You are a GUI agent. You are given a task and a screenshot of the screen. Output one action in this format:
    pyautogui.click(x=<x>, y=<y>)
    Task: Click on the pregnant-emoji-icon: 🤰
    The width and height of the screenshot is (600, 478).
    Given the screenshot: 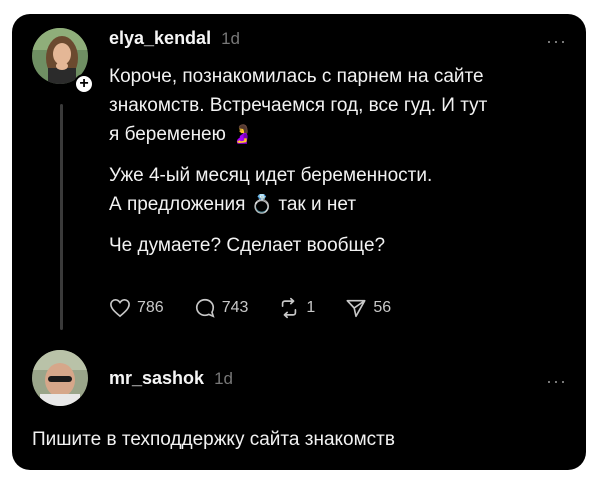 What is the action you would take?
    pyautogui.click(x=242, y=134)
    